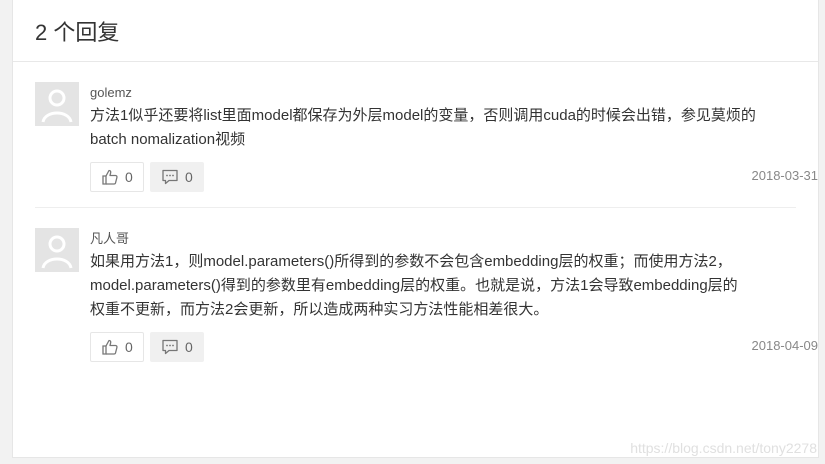 The image size is (825, 464). What do you see at coordinates (785, 175) in the screenshot?
I see `comment-date: 2018-03-31` at bounding box center [785, 175].